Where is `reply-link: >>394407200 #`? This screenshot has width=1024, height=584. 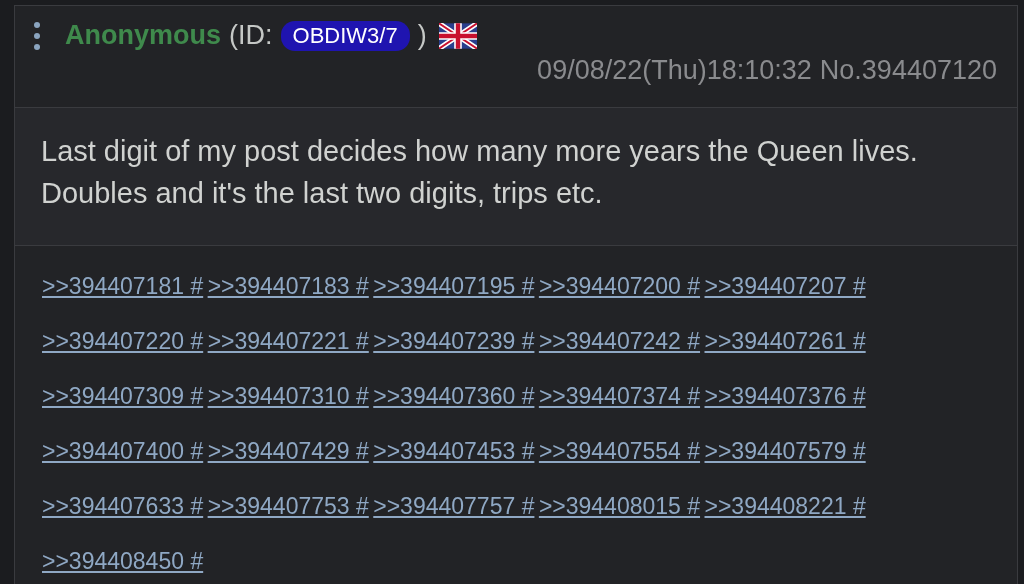
reply-link: >>394407200 # is located at coordinates (619, 286).